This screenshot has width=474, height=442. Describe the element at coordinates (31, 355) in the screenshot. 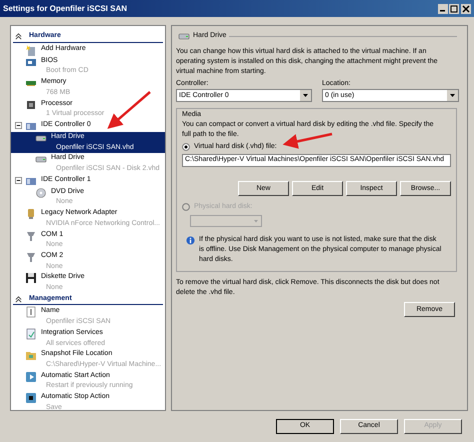

I see `folder-icon` at that location.